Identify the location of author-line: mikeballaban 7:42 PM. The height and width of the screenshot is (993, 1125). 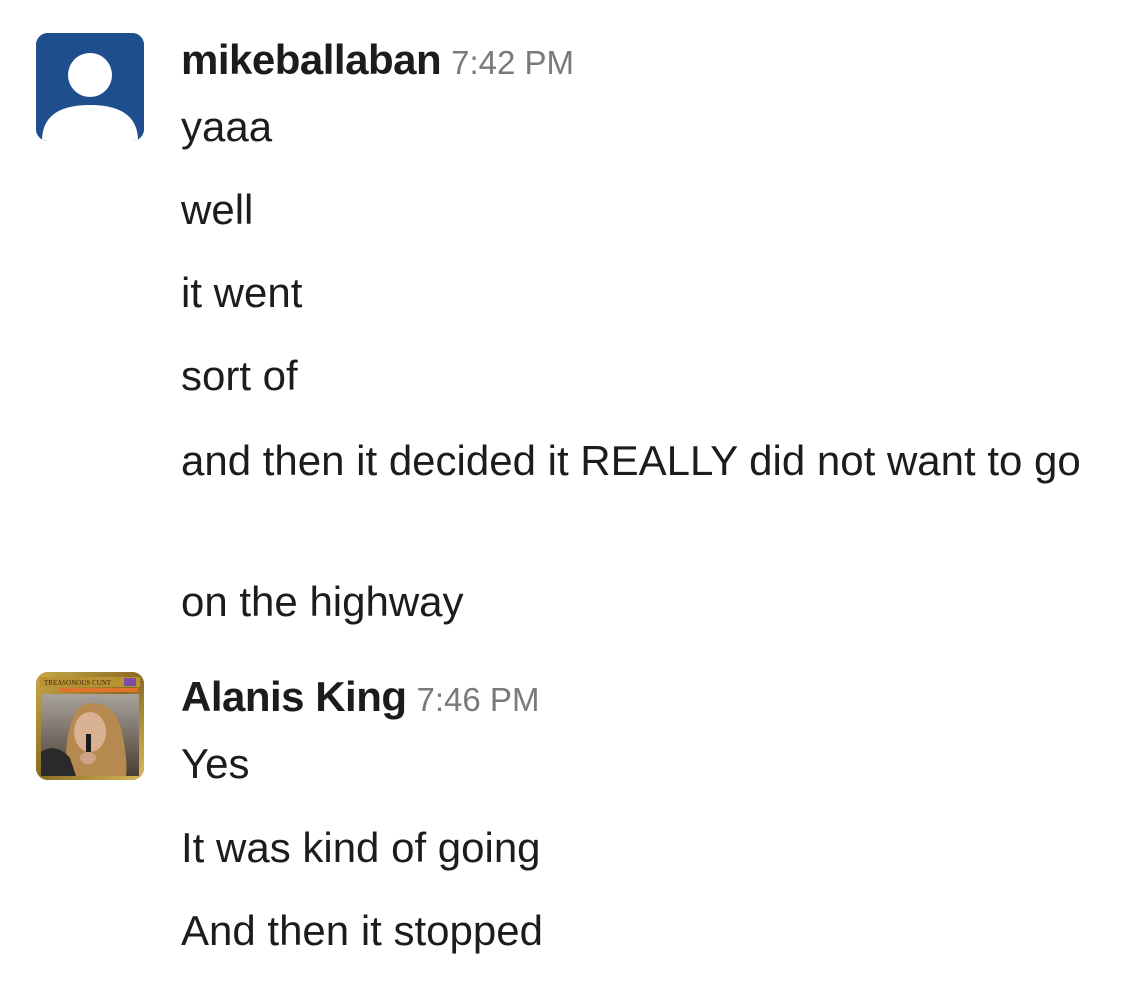
(377, 60).